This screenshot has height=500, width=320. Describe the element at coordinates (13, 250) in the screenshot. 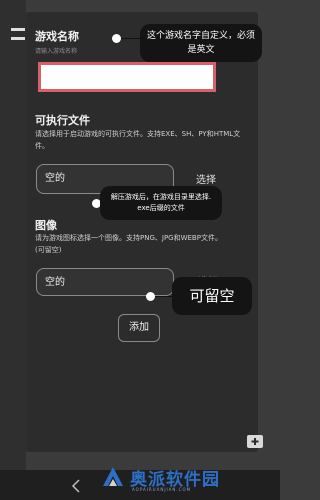

I see `left-edge-strip` at that location.